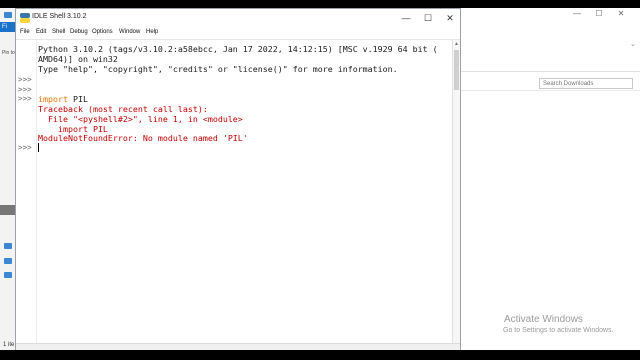 Image resolution: width=640 pixels, height=360 pixels. Describe the element at coordinates (102, 32) in the screenshot. I see `menu-options: Options` at that location.